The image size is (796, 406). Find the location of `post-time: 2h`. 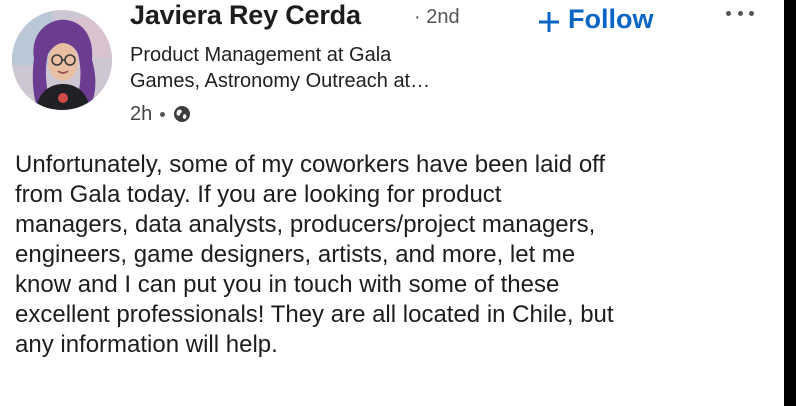

post-time: 2h is located at coordinates (141, 113).